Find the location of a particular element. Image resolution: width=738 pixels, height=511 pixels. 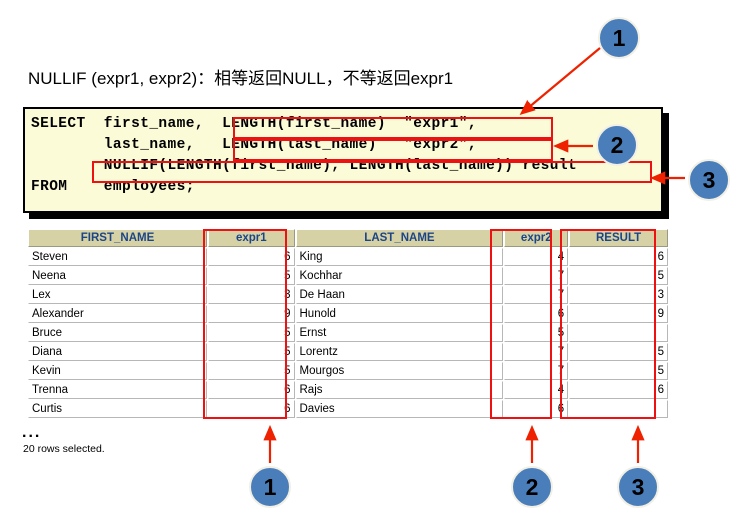

cell-last-name: Lorentz is located at coordinates (399, 352).